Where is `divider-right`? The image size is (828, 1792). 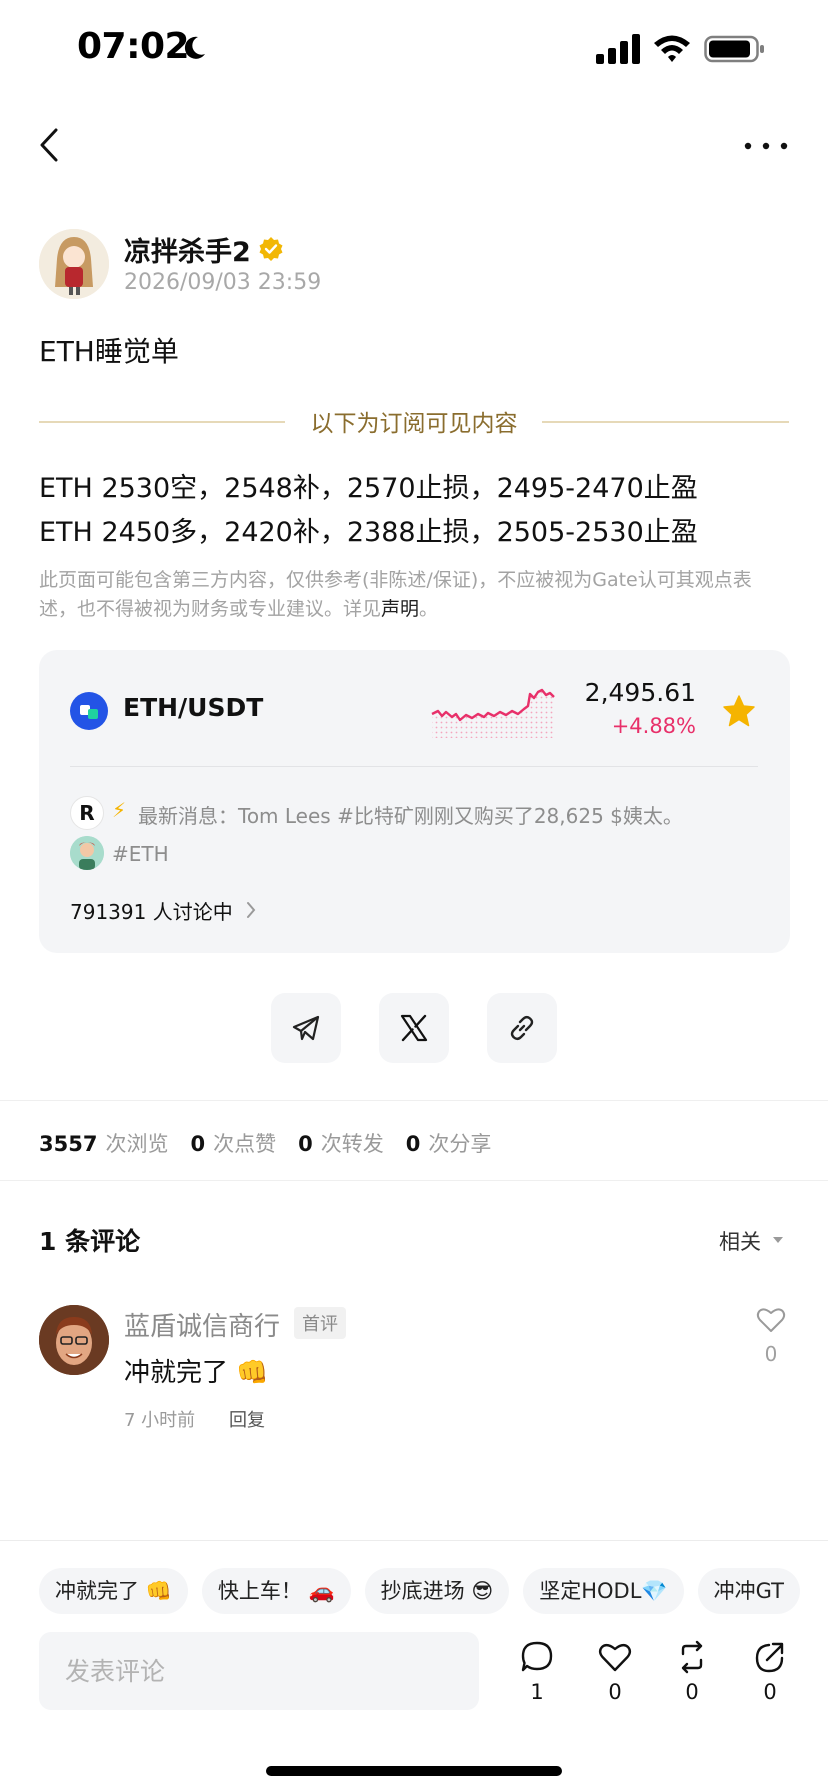 divider-right is located at coordinates (665, 422).